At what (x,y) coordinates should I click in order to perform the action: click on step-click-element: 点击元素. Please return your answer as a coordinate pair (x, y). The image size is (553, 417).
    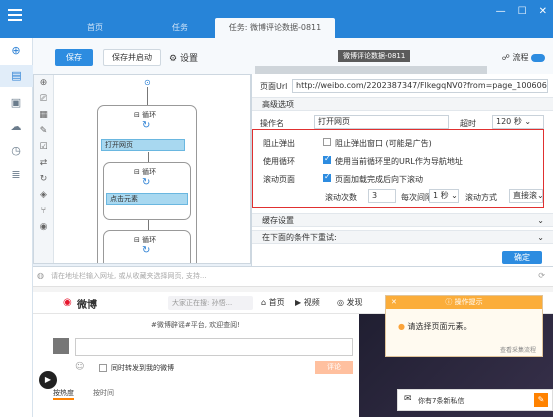
    Looking at the image, I should click on (147, 199).